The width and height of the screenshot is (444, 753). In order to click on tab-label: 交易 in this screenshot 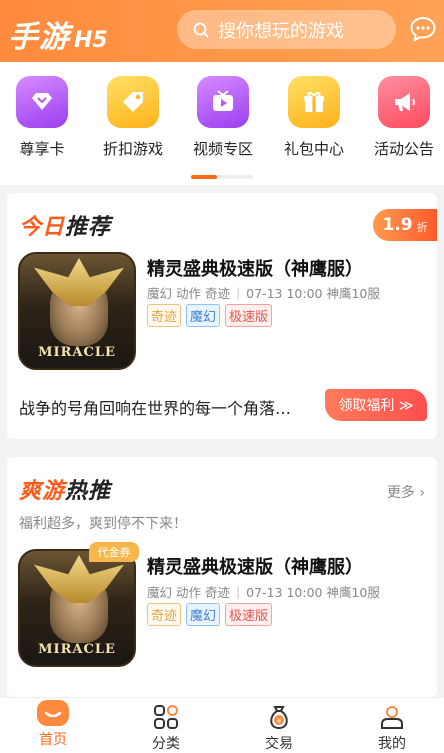, I will do `click(279, 744)`.